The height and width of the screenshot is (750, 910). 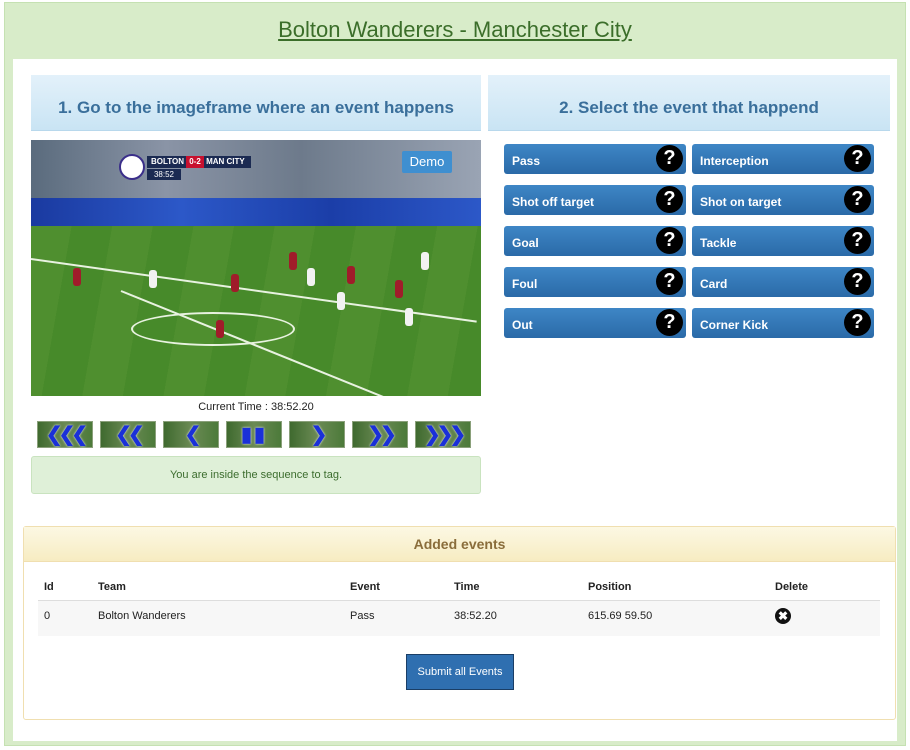 I want to click on event-label: Card, so click(x=714, y=284).